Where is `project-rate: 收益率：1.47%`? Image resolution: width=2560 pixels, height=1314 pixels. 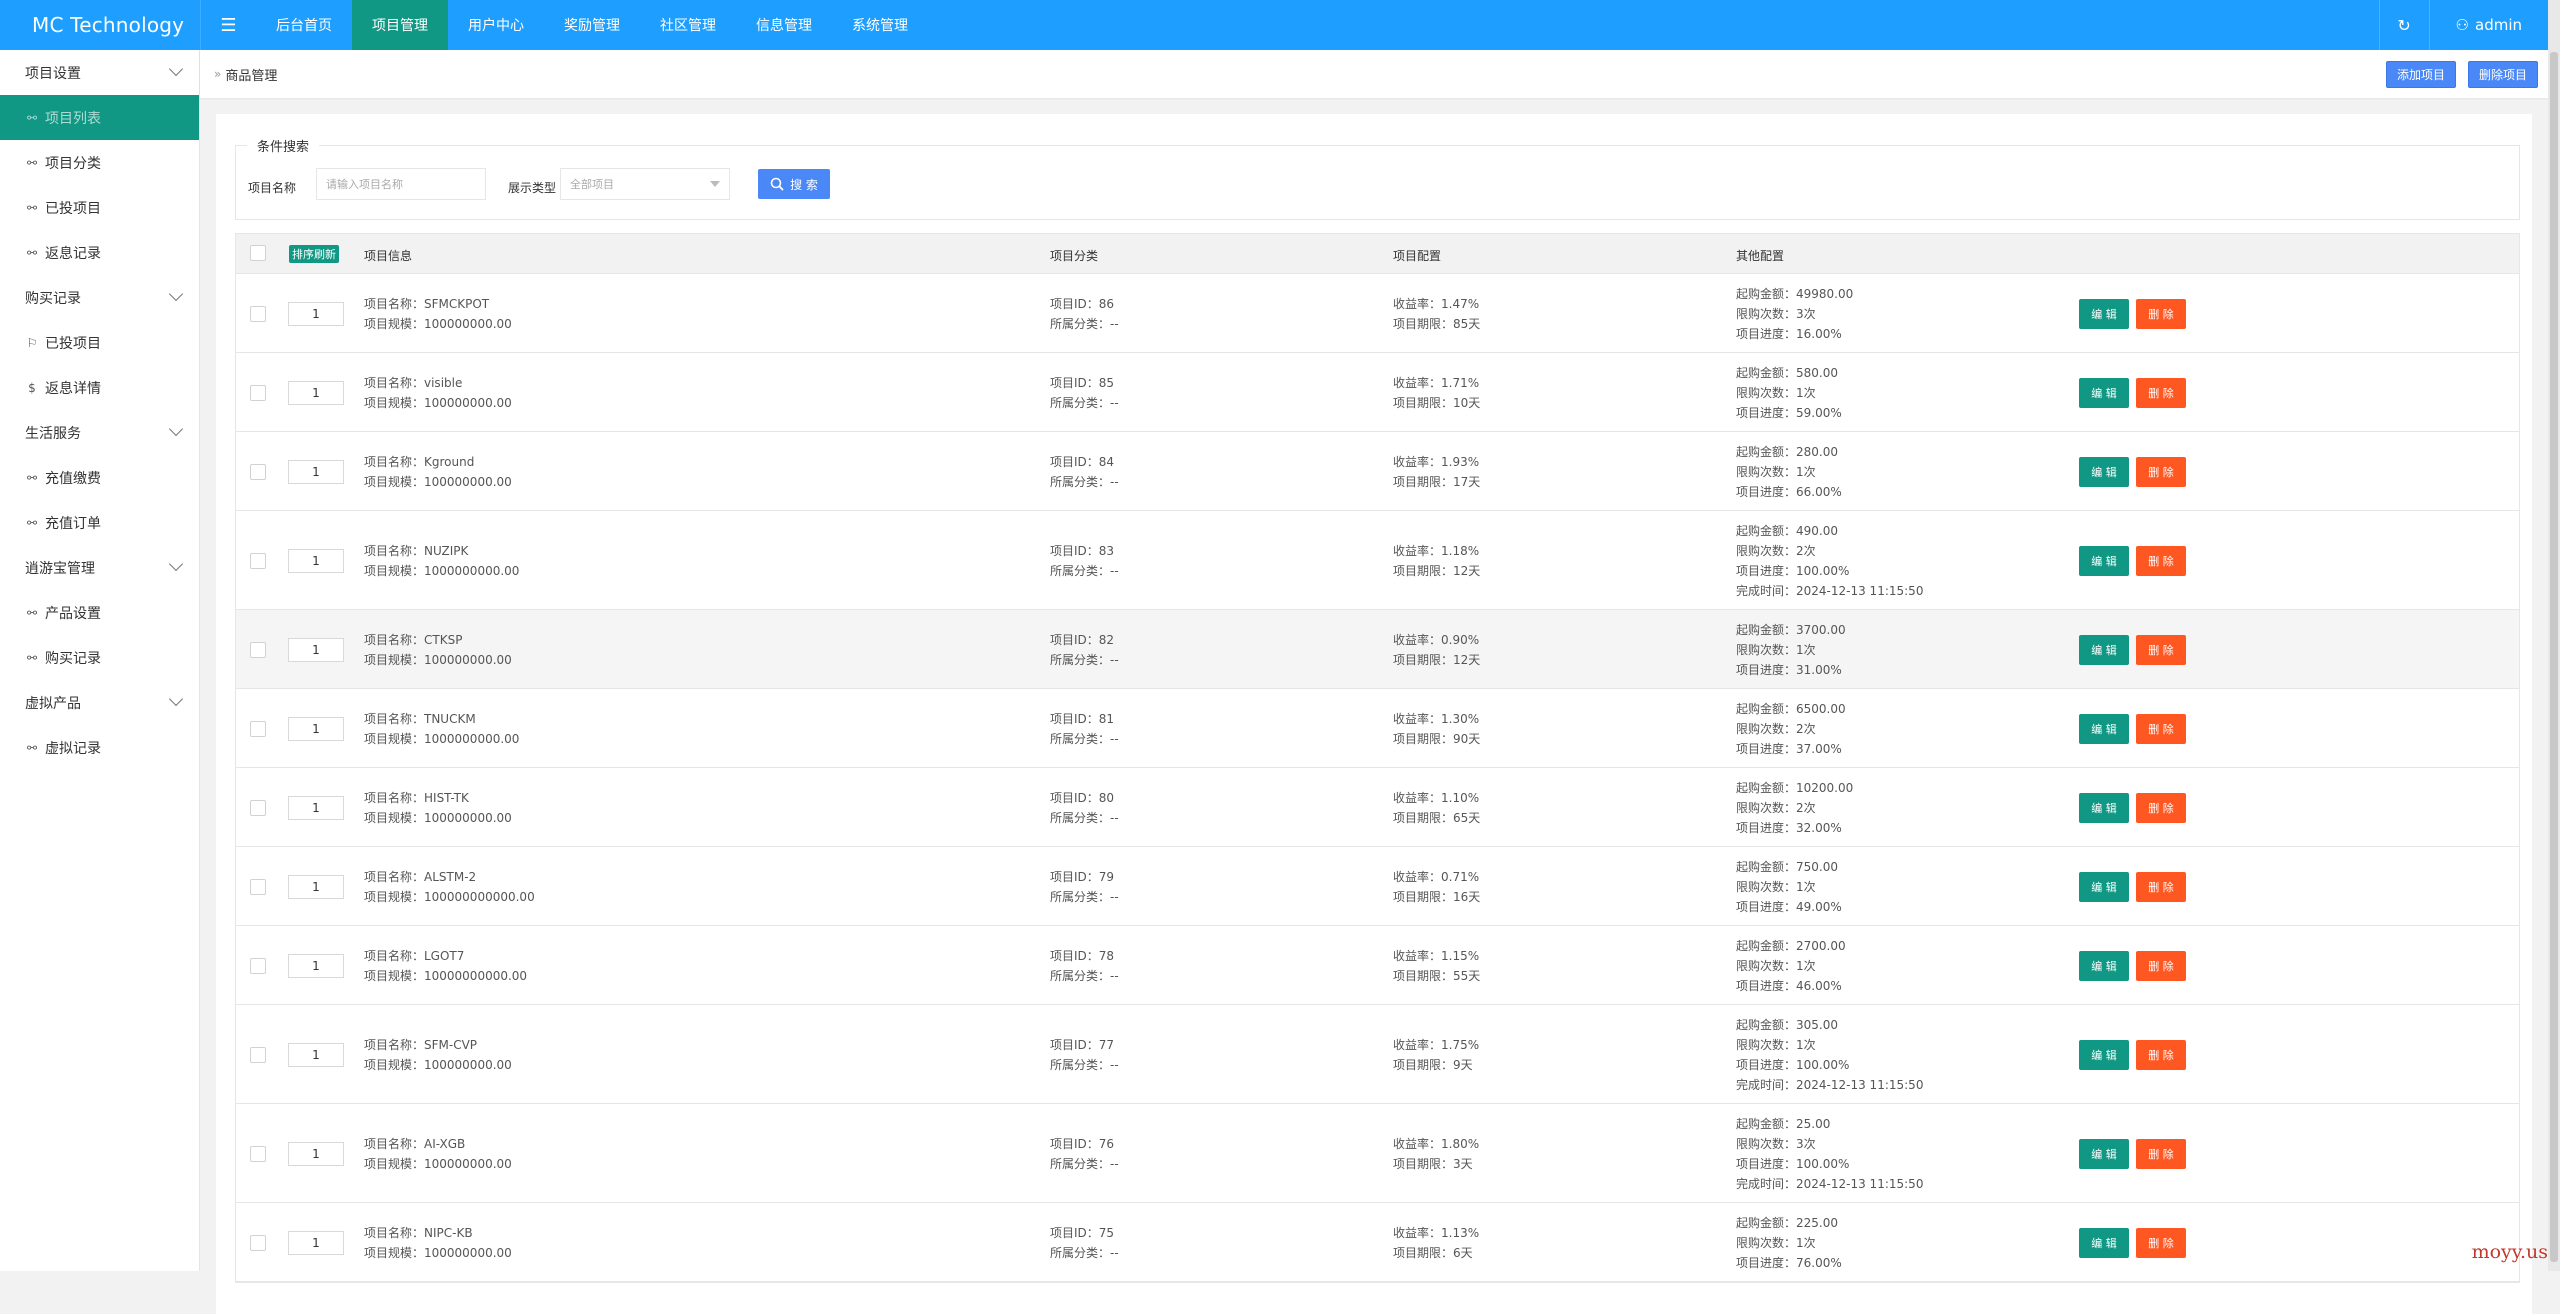 project-rate: 收益率：1.47% is located at coordinates (1436, 304).